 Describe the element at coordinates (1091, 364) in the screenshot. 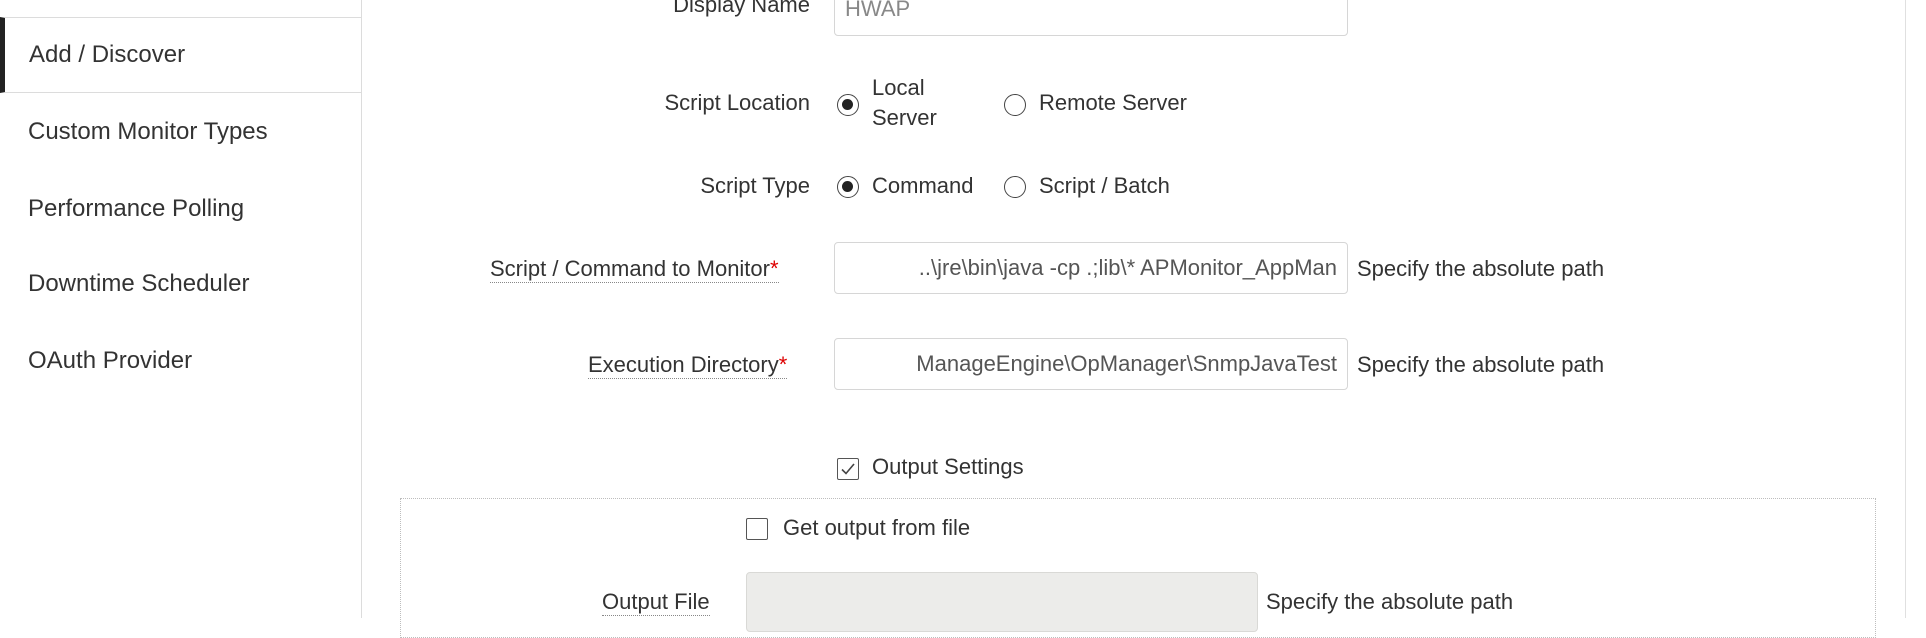

I see `execution-directory-input: ManageEngine\OpManager\SnmpJavaTest` at that location.